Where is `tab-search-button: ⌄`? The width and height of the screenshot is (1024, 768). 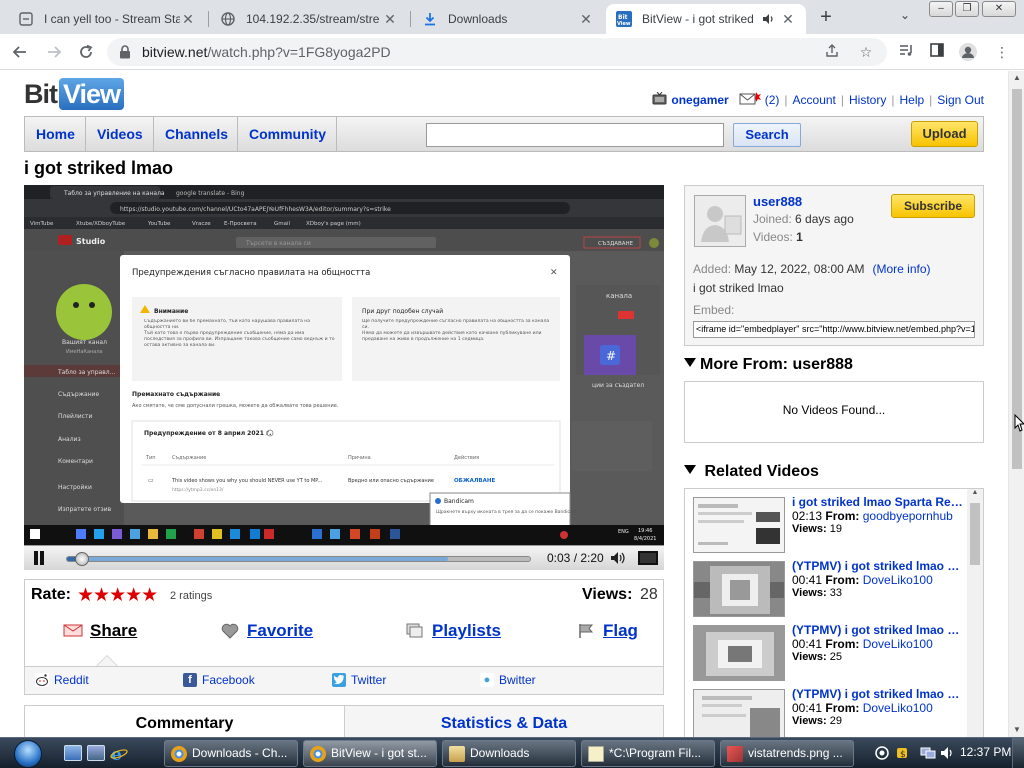 tab-search-button: ⌄ is located at coordinates (905, 17).